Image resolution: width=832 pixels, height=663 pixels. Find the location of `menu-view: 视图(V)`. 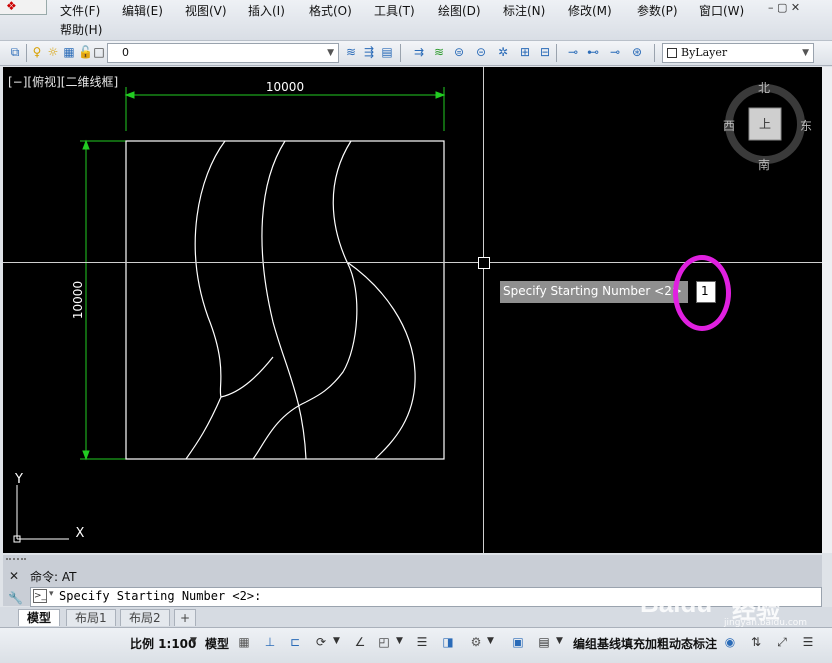

menu-view: 视图(V) is located at coordinates (206, 10).